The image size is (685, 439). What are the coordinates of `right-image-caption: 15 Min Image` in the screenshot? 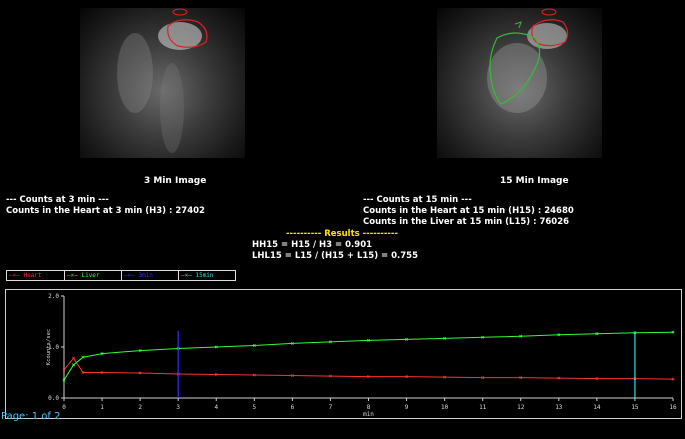 It's located at (534, 181).